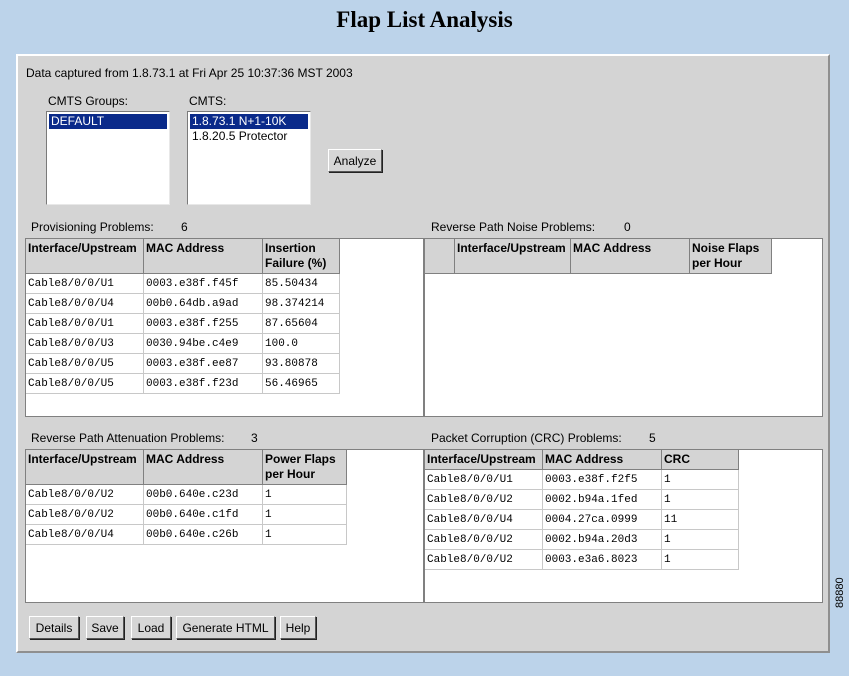  I want to click on table-cell: 98.374214, so click(301, 303).